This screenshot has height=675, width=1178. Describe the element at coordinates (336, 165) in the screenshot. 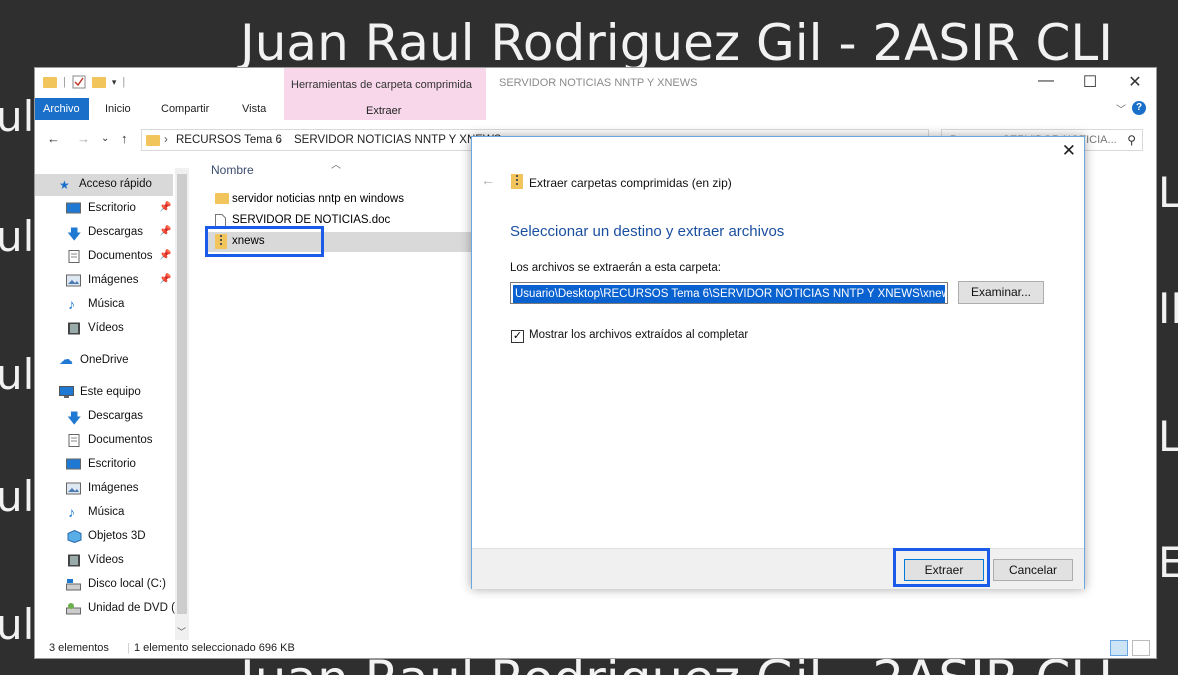

I see `sort-ascending-icon: ︿` at that location.